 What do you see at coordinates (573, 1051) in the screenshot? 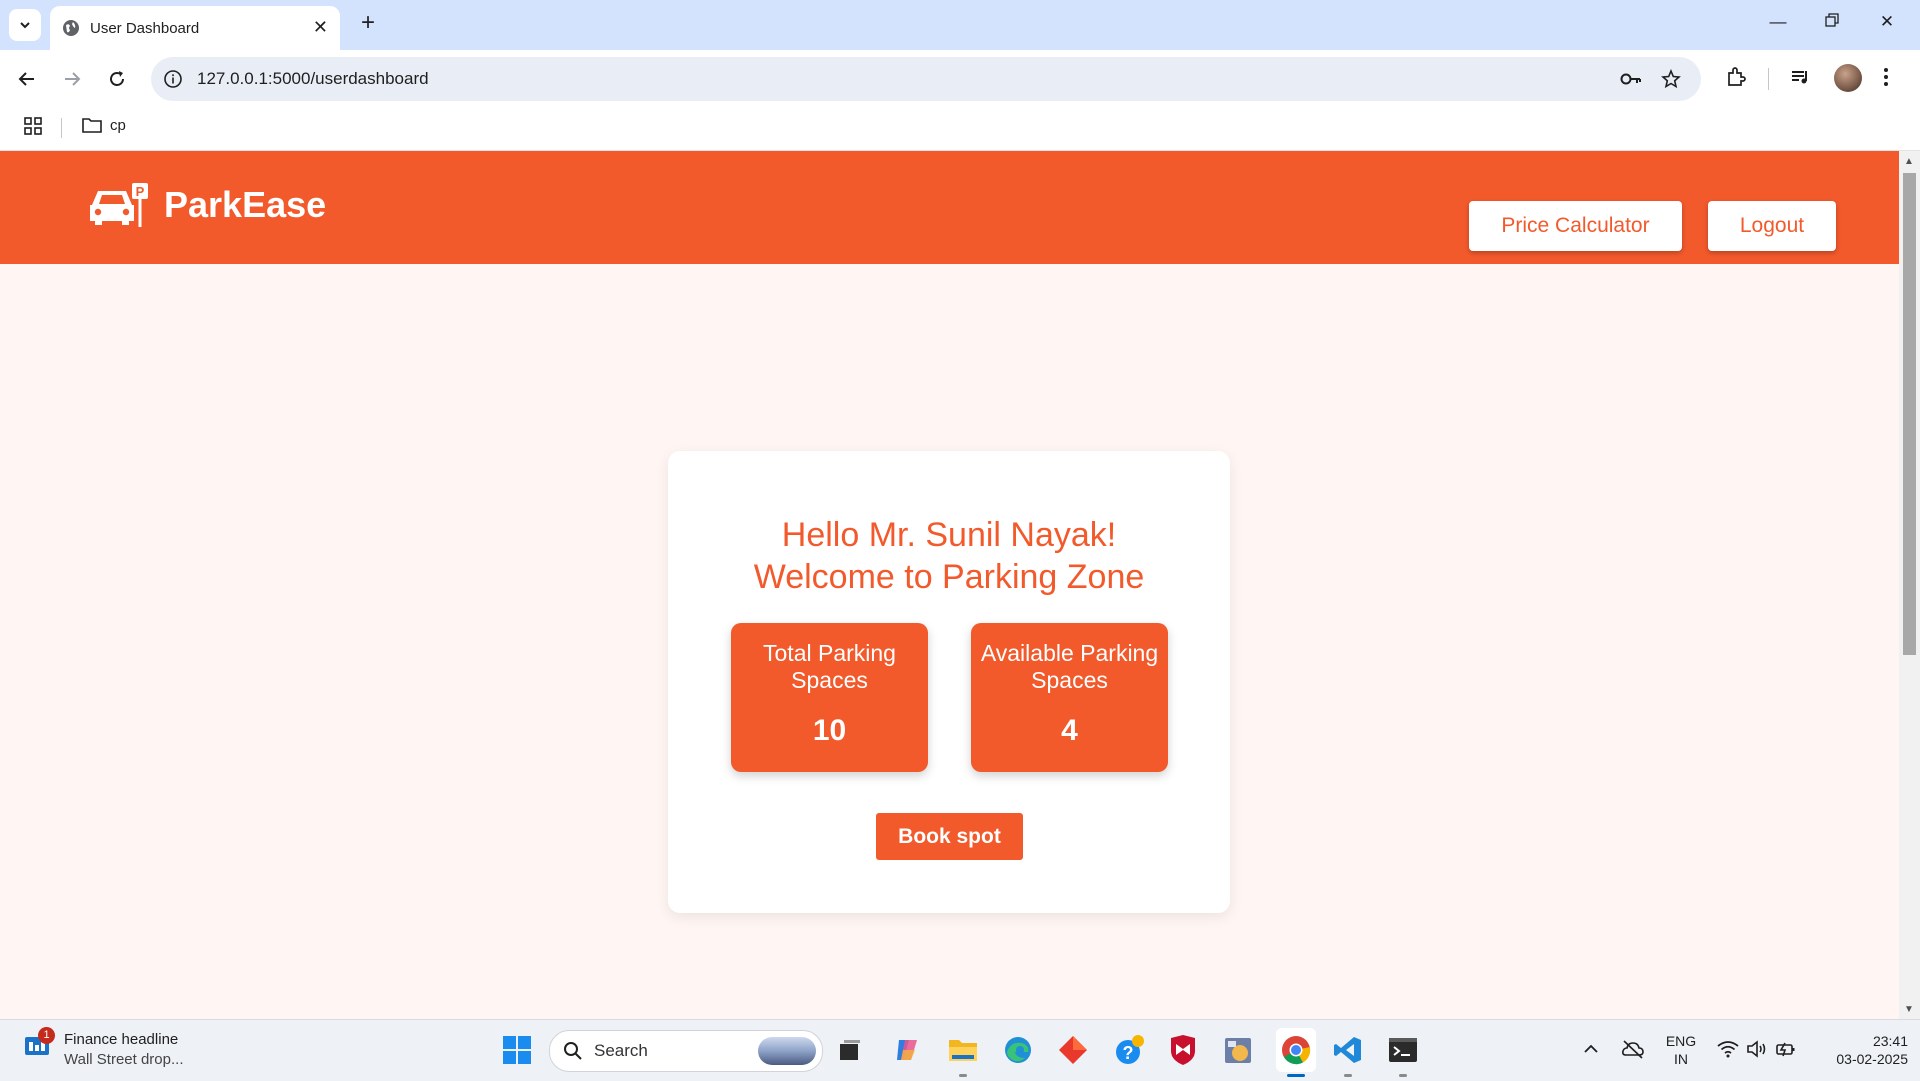
I see `search-icon` at bounding box center [573, 1051].